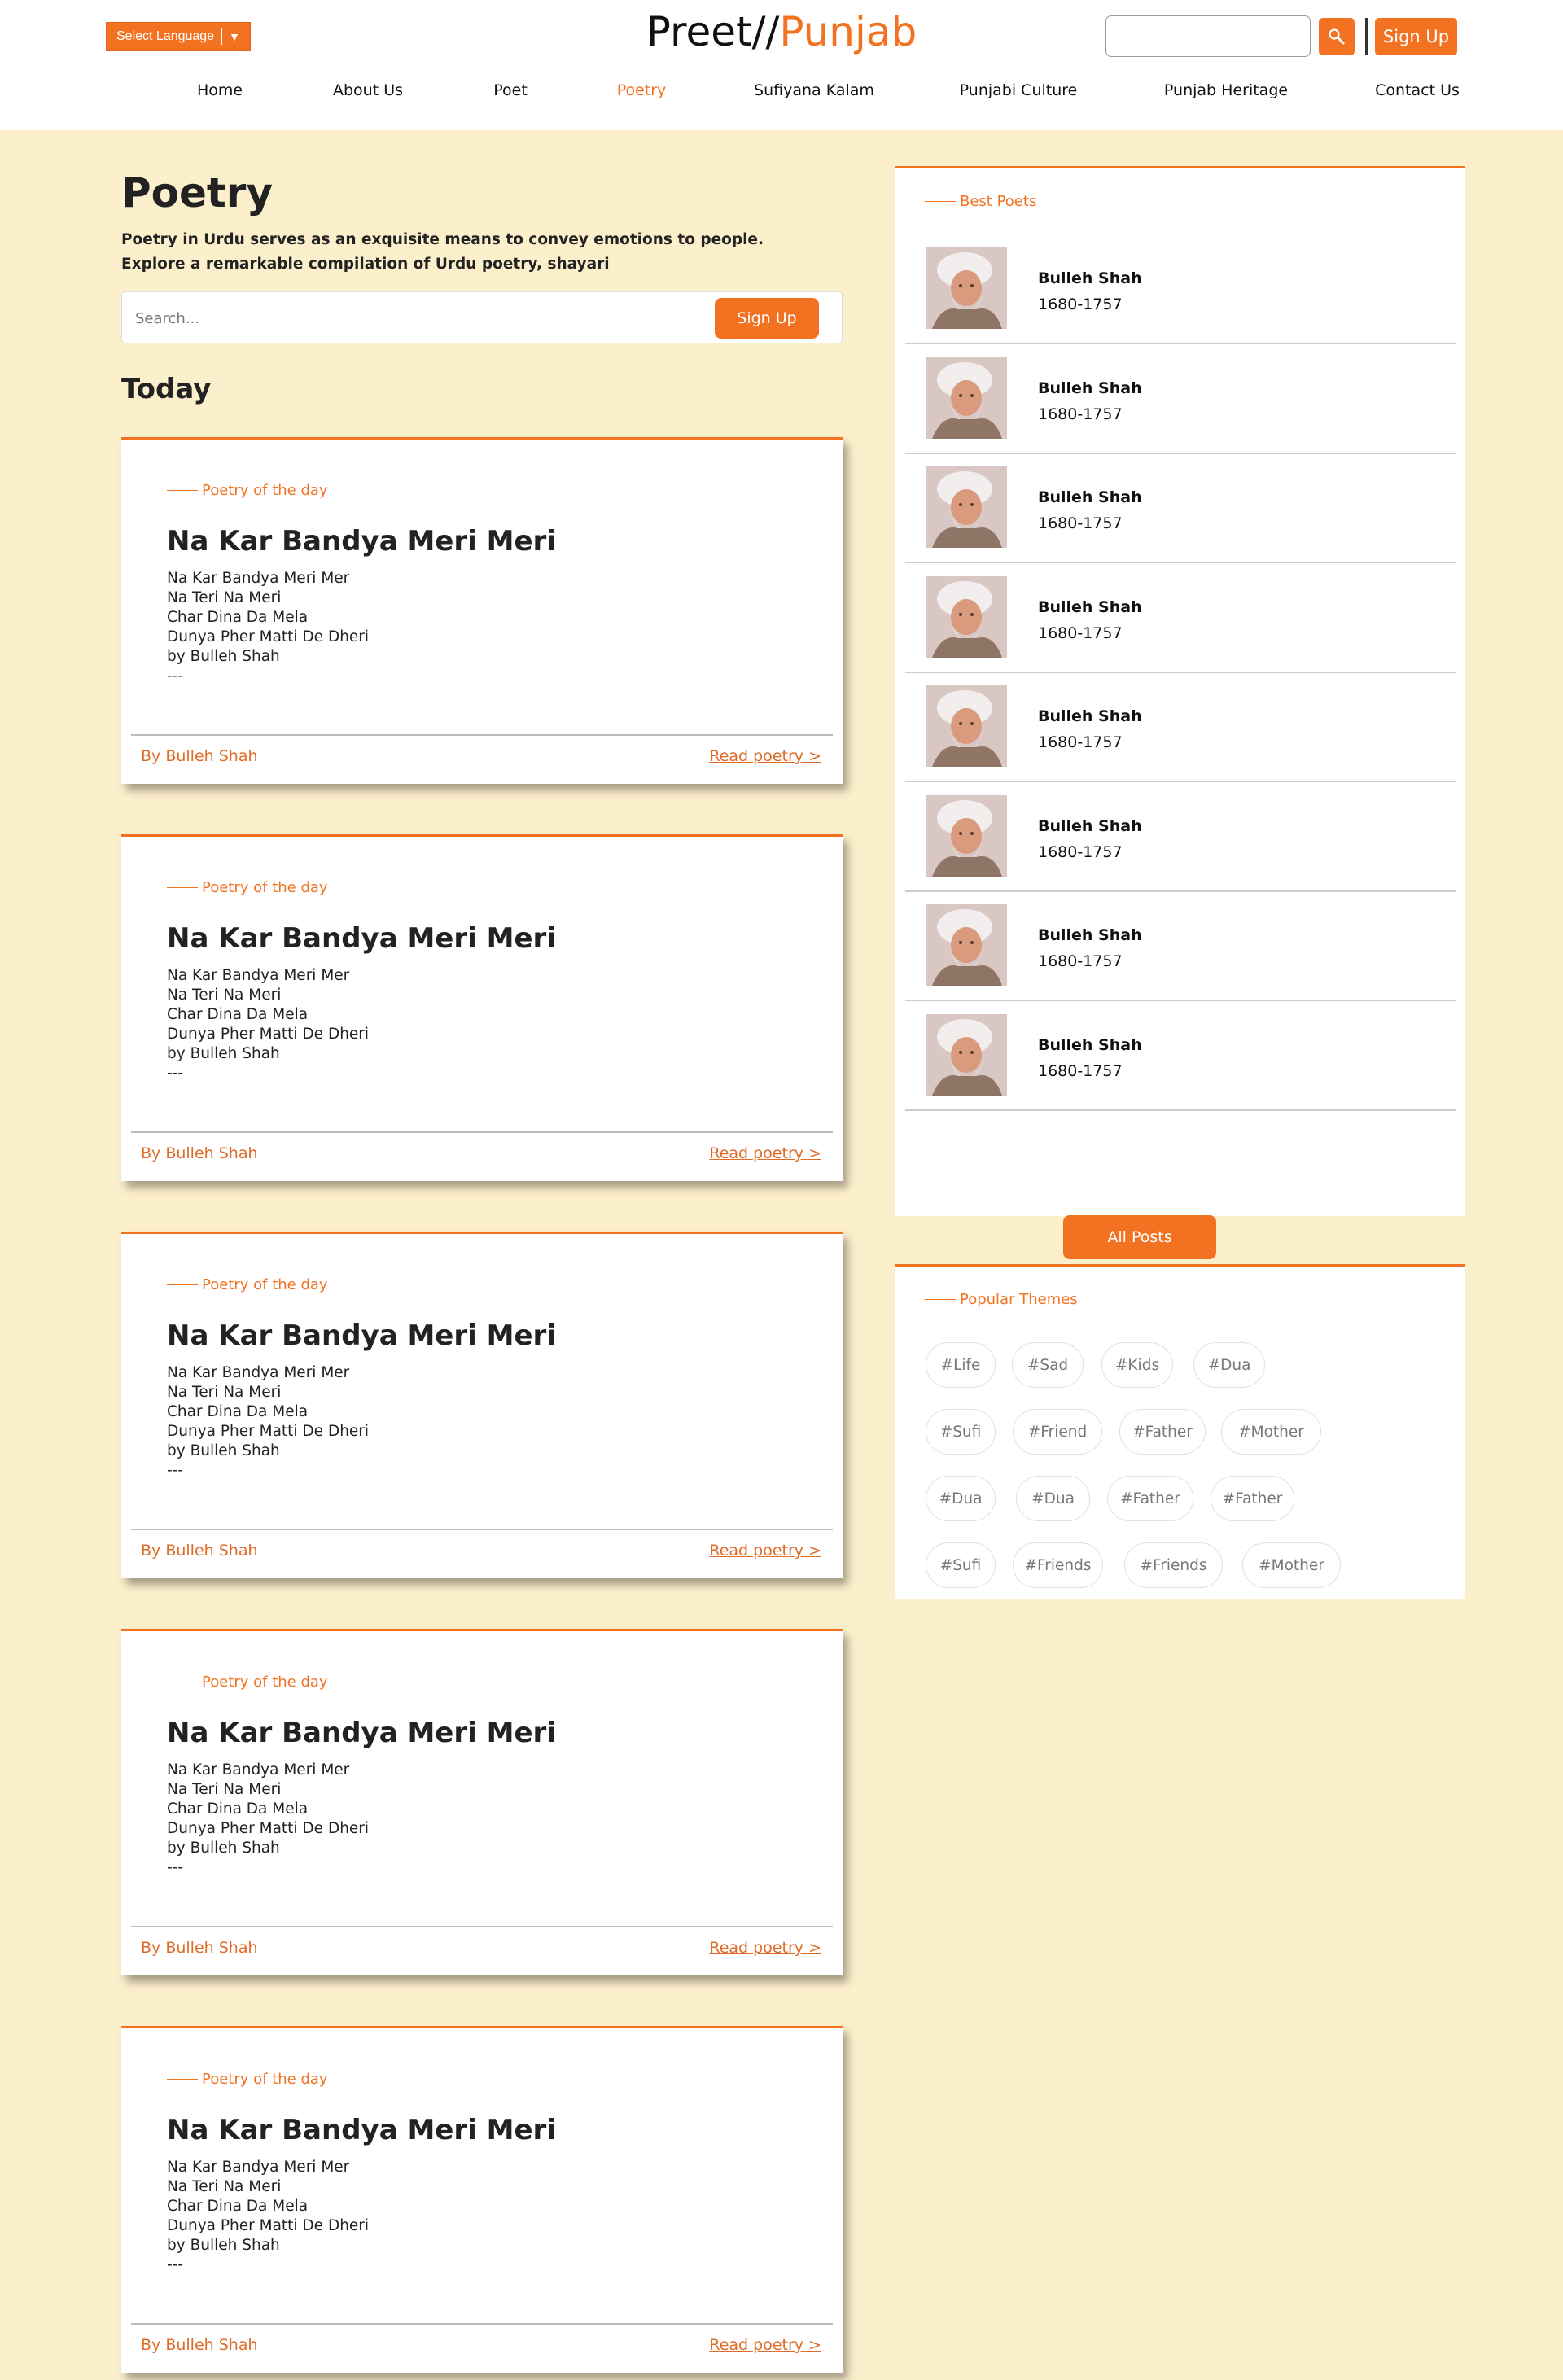 The image size is (1563, 2380). Describe the element at coordinates (1366, 37) in the screenshot. I see `header-divider` at that location.